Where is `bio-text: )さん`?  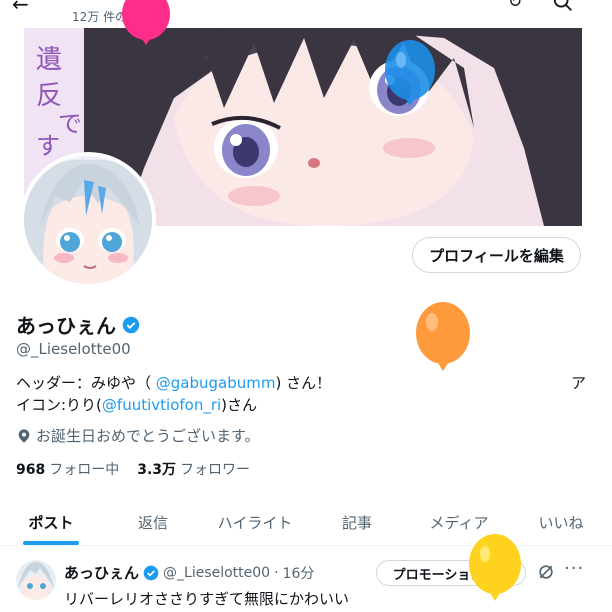 bio-text: )さん is located at coordinates (239, 405).